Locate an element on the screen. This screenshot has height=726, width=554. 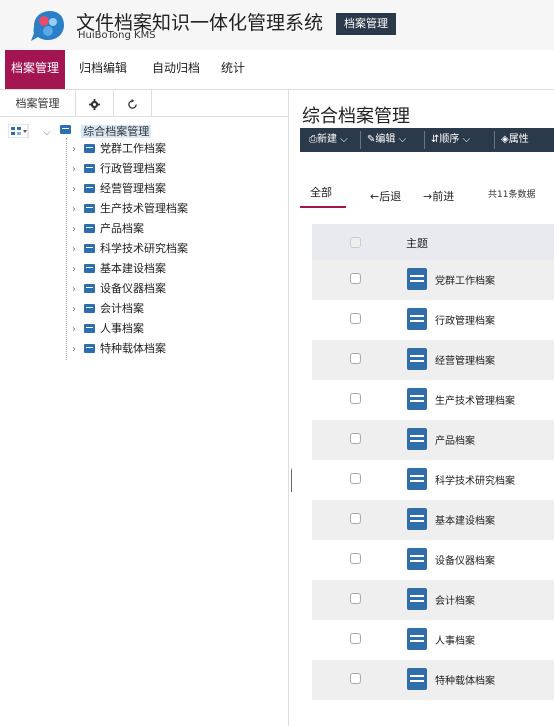
row-subject: 生产技术管理档案 is located at coordinates (475, 399).